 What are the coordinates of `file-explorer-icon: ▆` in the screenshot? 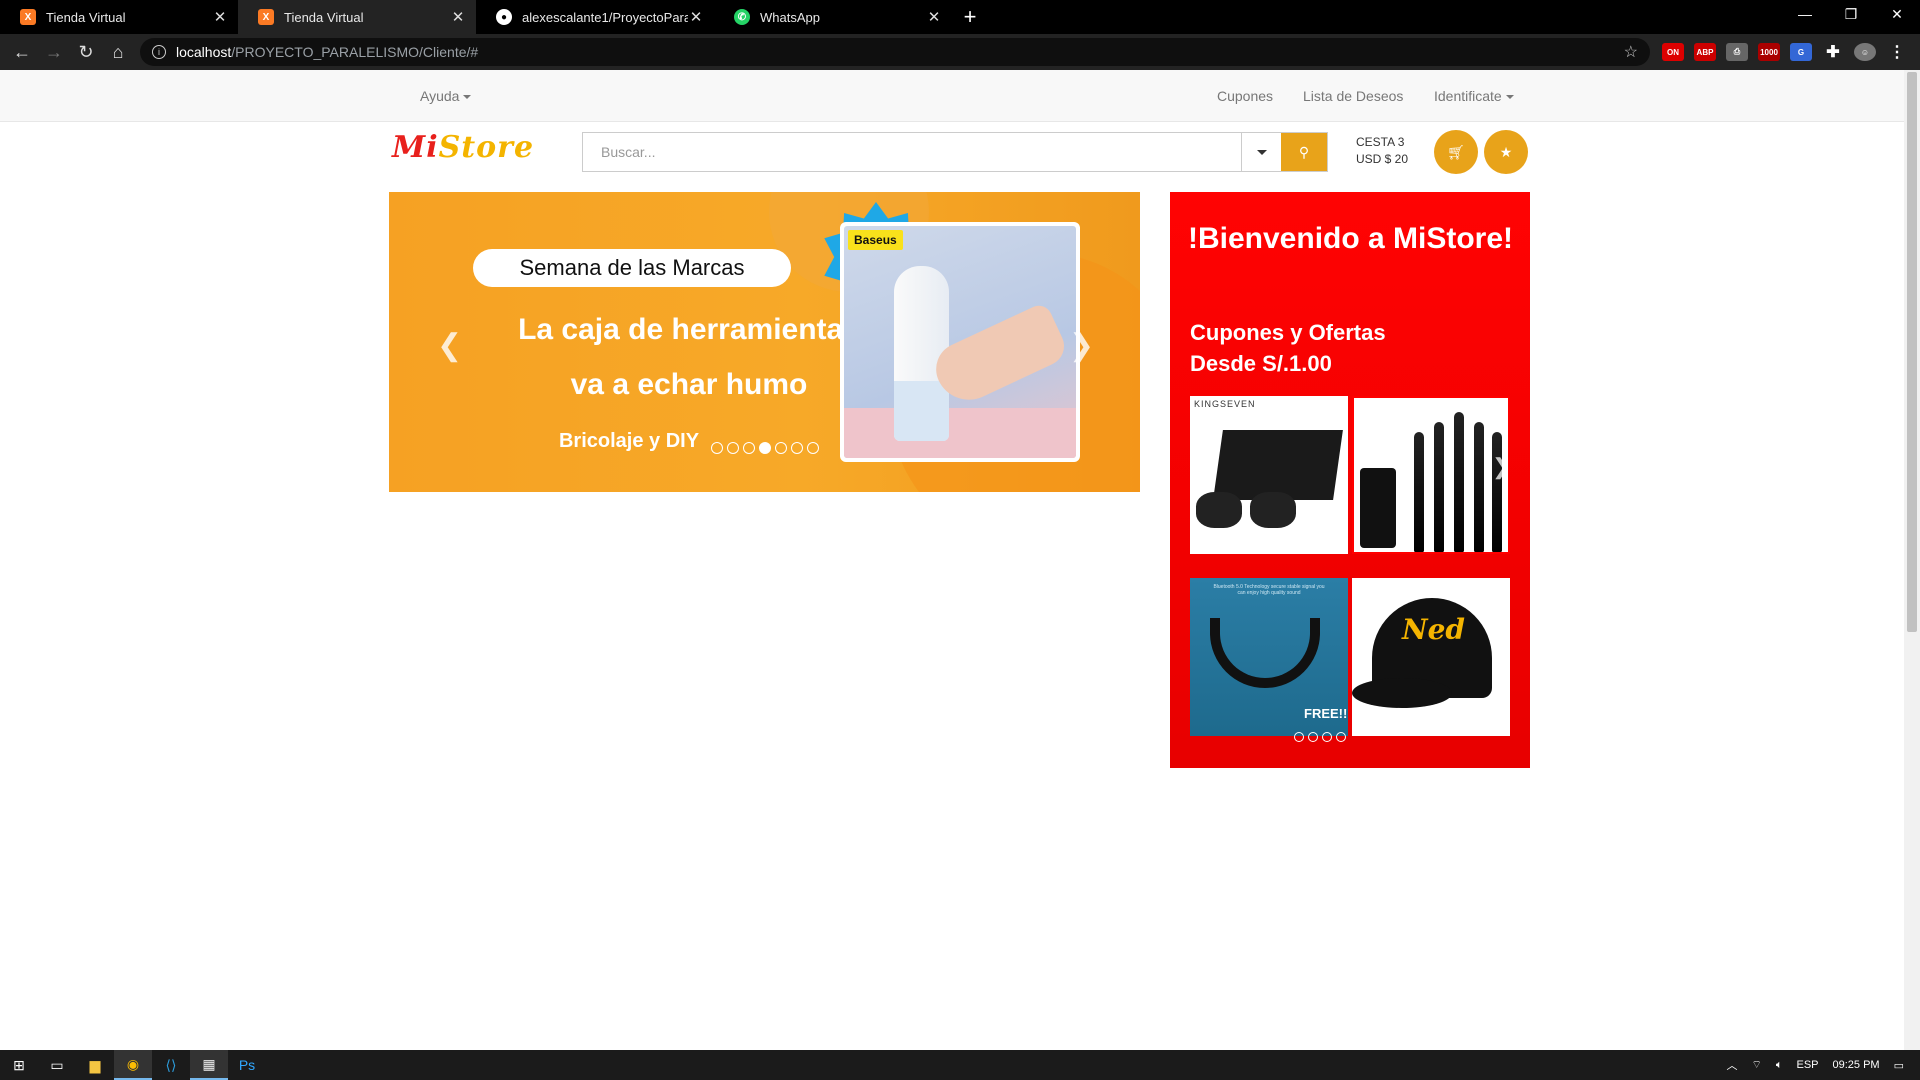 It's located at (95, 1065).